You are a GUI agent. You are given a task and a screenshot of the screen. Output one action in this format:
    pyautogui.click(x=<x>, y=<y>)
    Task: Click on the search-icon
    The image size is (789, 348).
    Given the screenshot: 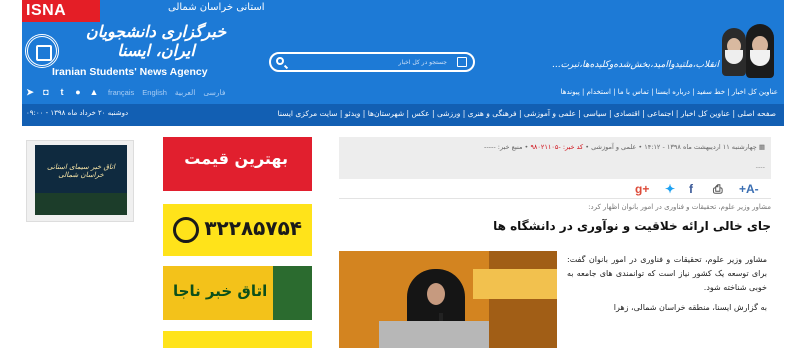 What is the action you would take?
    pyautogui.click(x=280, y=61)
    